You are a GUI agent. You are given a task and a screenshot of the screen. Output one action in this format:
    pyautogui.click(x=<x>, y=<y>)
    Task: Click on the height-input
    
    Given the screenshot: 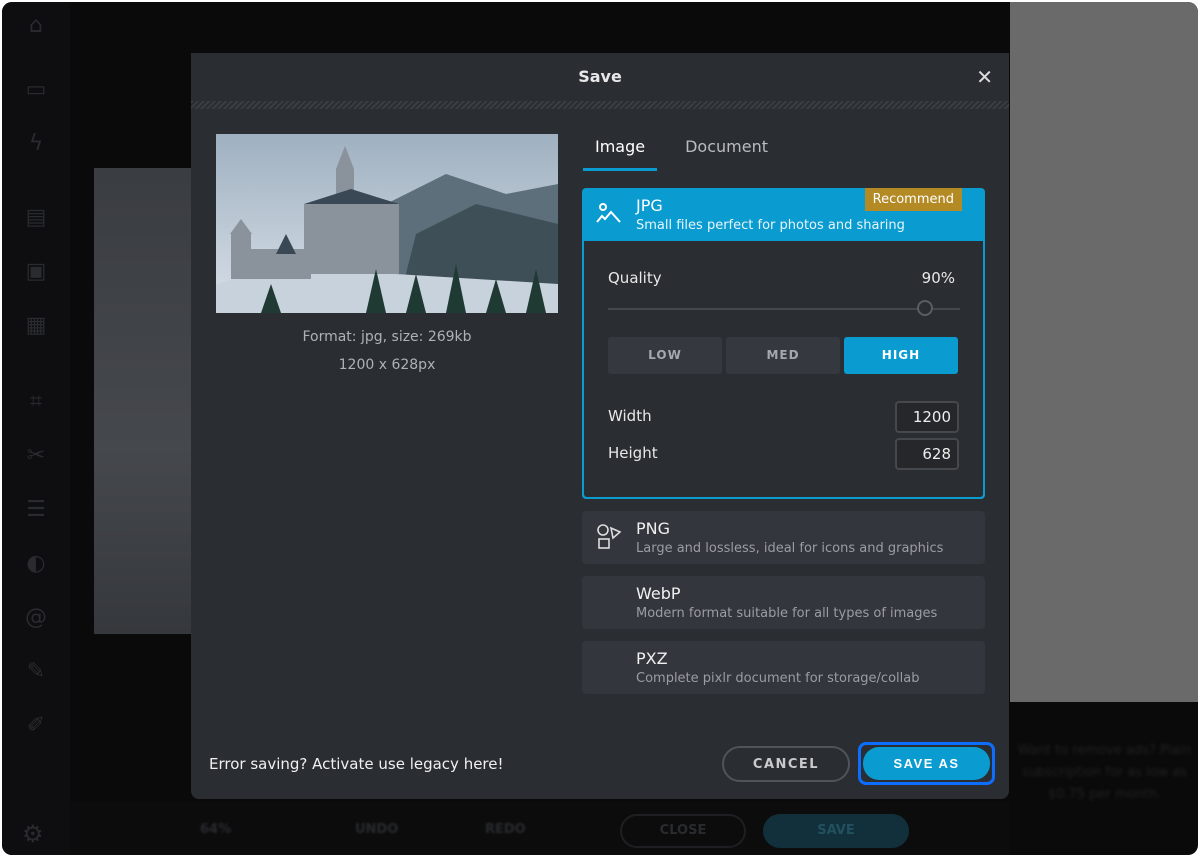 What is the action you would take?
    pyautogui.click(x=927, y=454)
    